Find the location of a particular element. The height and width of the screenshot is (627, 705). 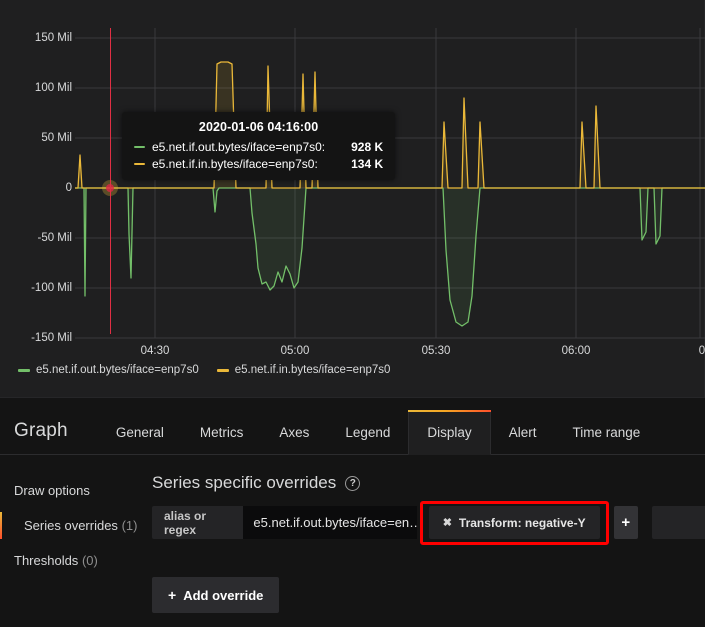

remove-override-icon: ✖ is located at coordinates (447, 522).